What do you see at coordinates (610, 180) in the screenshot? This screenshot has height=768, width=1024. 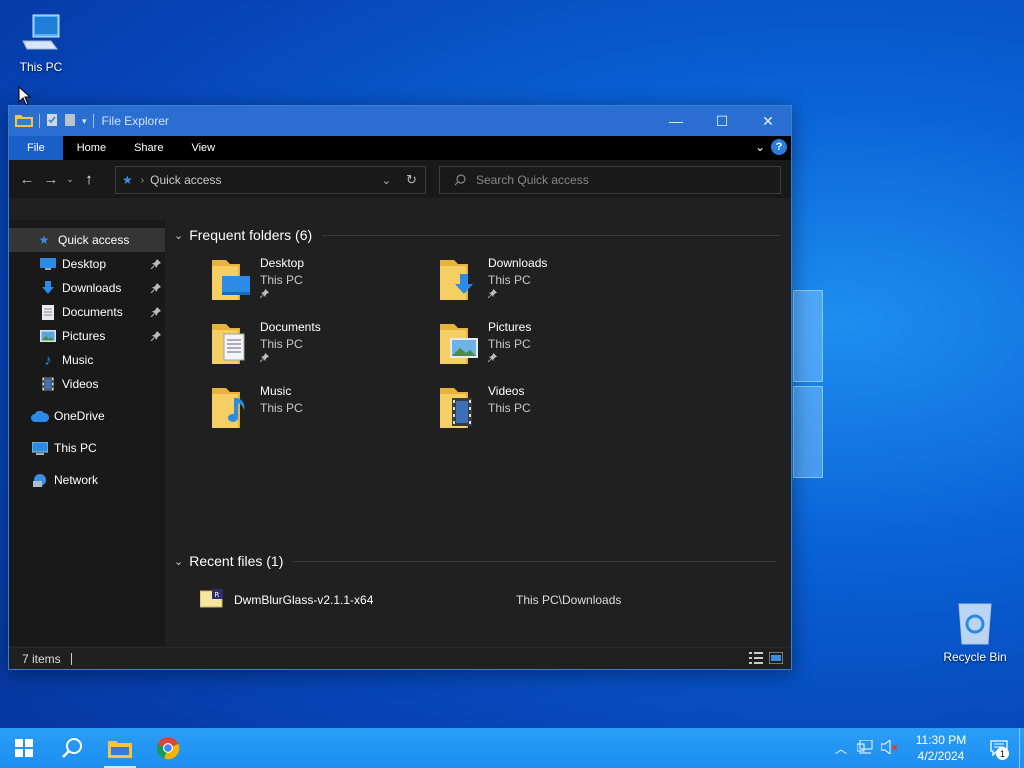 I see `search-box: Search Quick access` at bounding box center [610, 180].